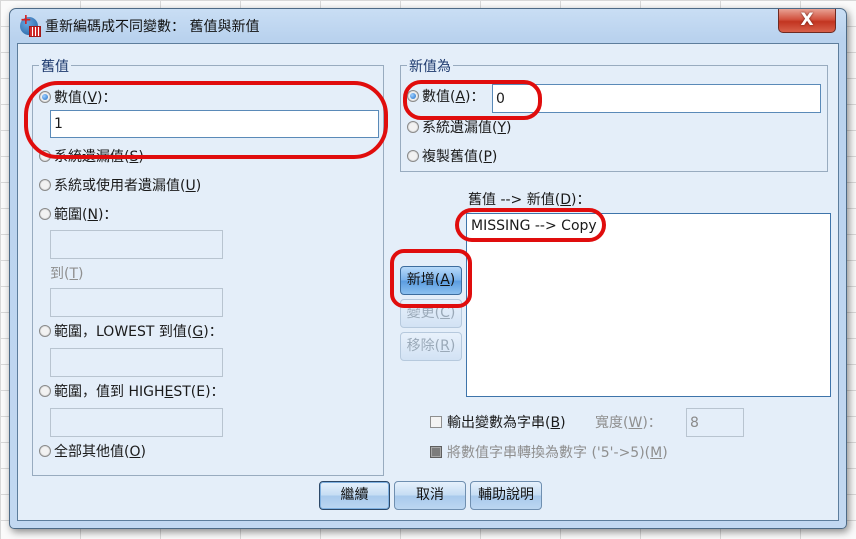  I want to click on mnemonic: O, so click(135, 452).